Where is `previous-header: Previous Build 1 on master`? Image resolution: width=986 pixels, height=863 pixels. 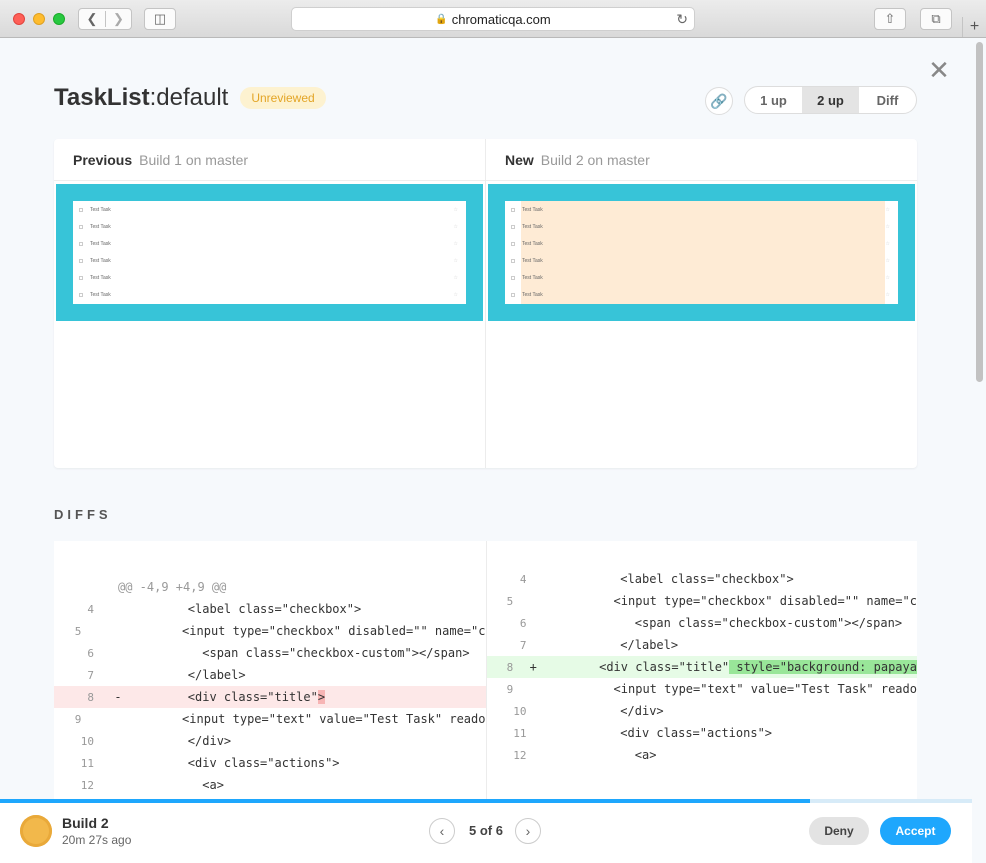 previous-header: Previous Build 1 on master is located at coordinates (269, 160).